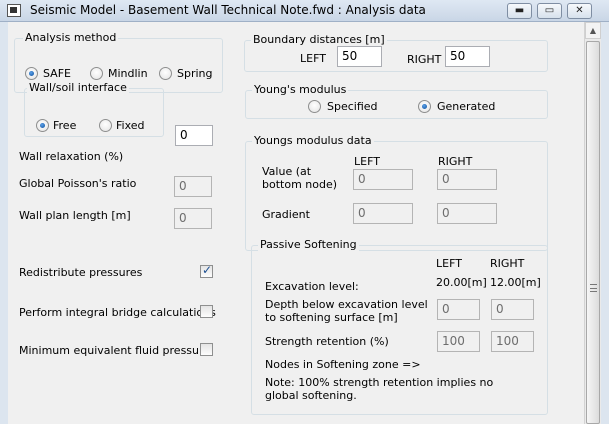  I want to click on excavation-level-right: 12.00[m], so click(515, 282).